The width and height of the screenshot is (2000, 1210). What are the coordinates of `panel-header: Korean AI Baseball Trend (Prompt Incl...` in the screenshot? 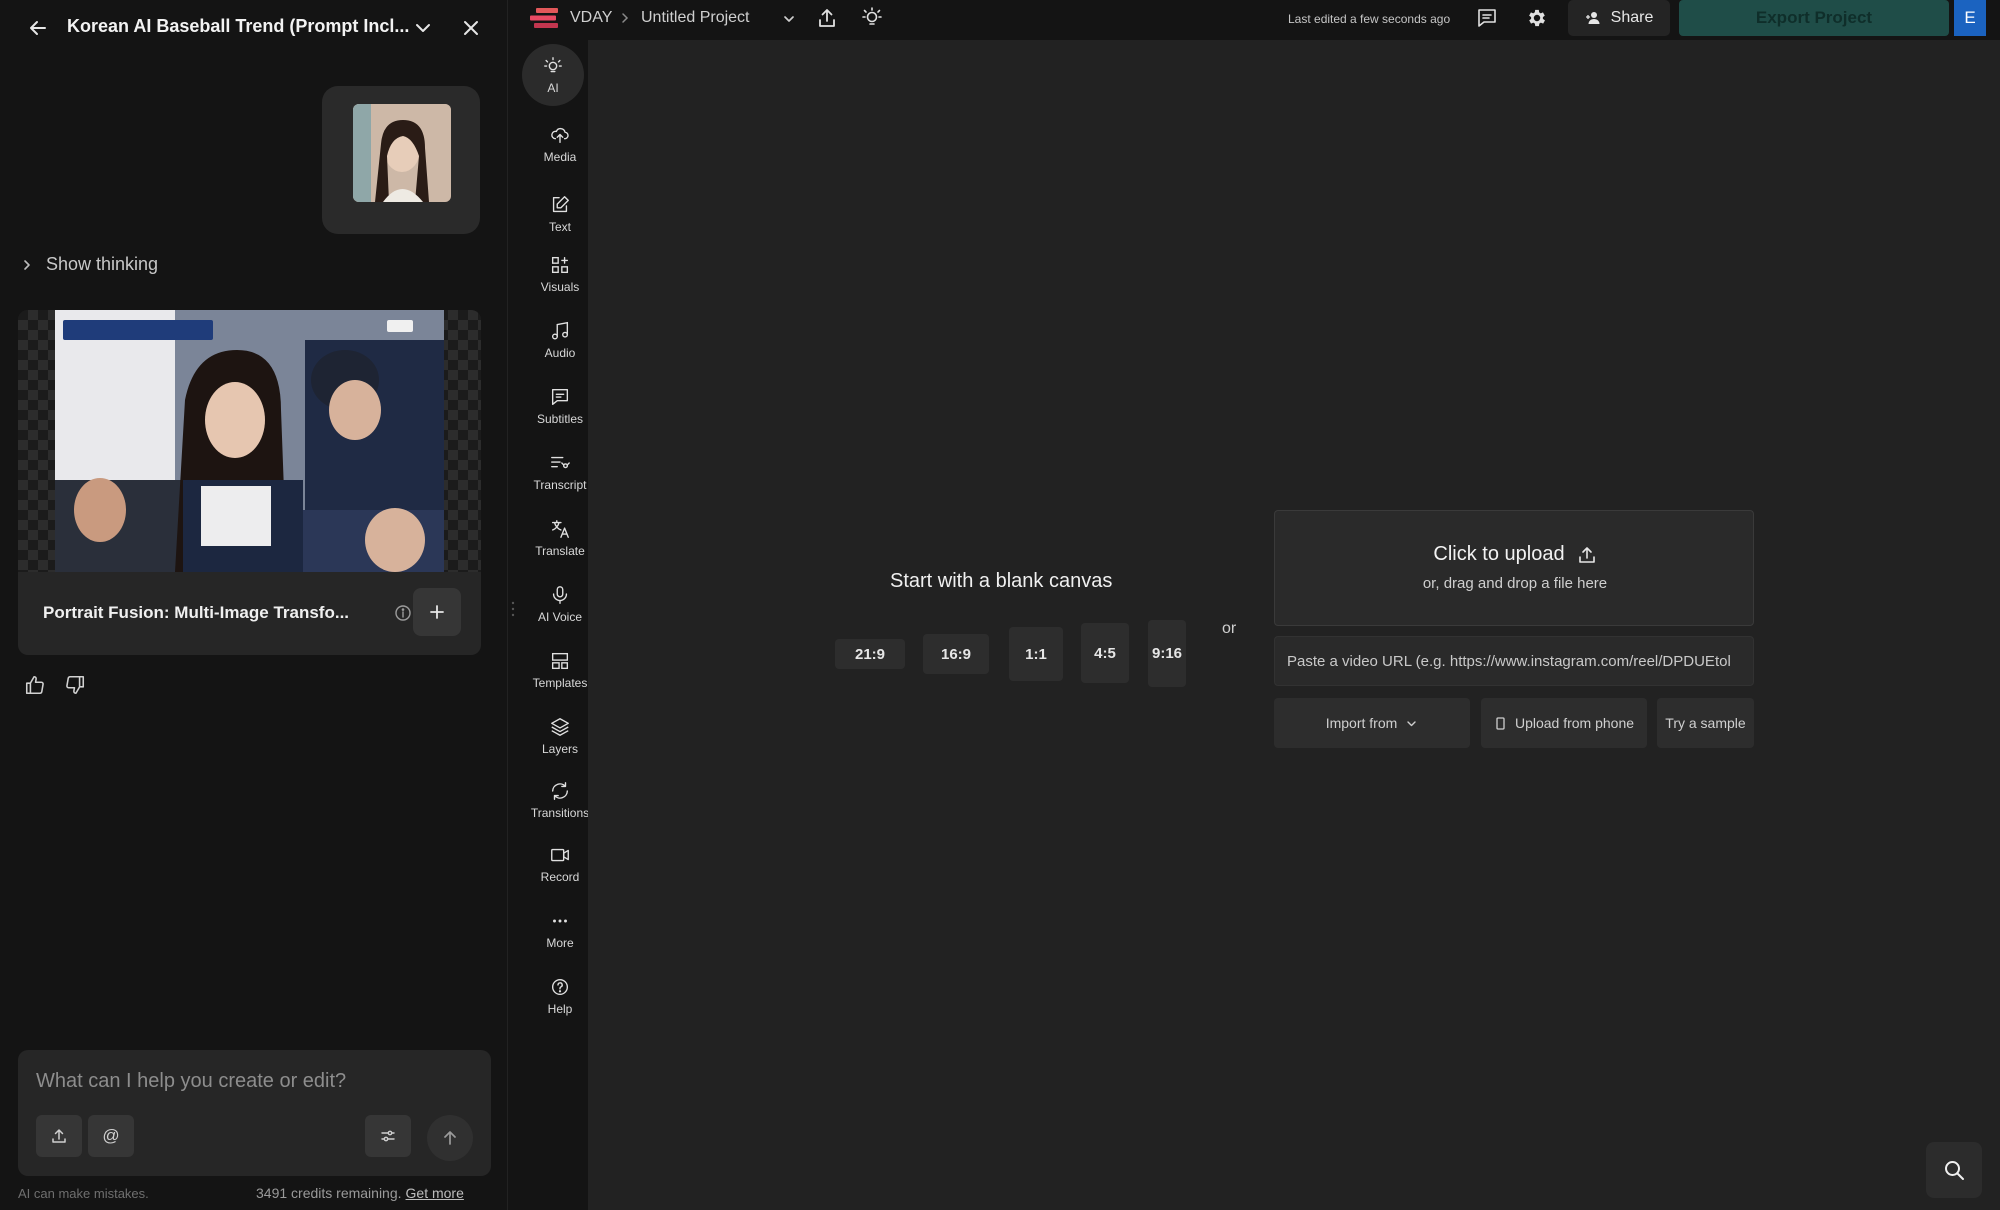 It's located at (254, 28).